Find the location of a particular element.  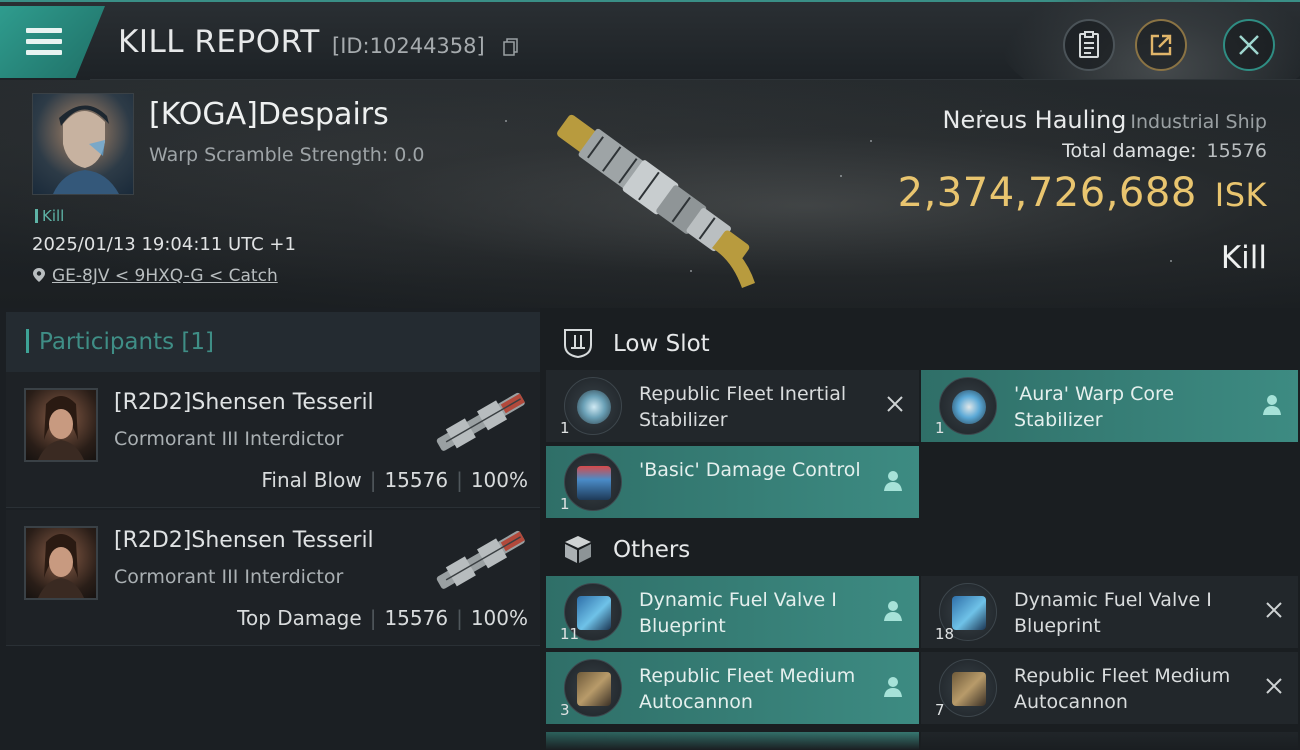

fitting-item: 1 'Basic' Damage Control is located at coordinates (732, 482).